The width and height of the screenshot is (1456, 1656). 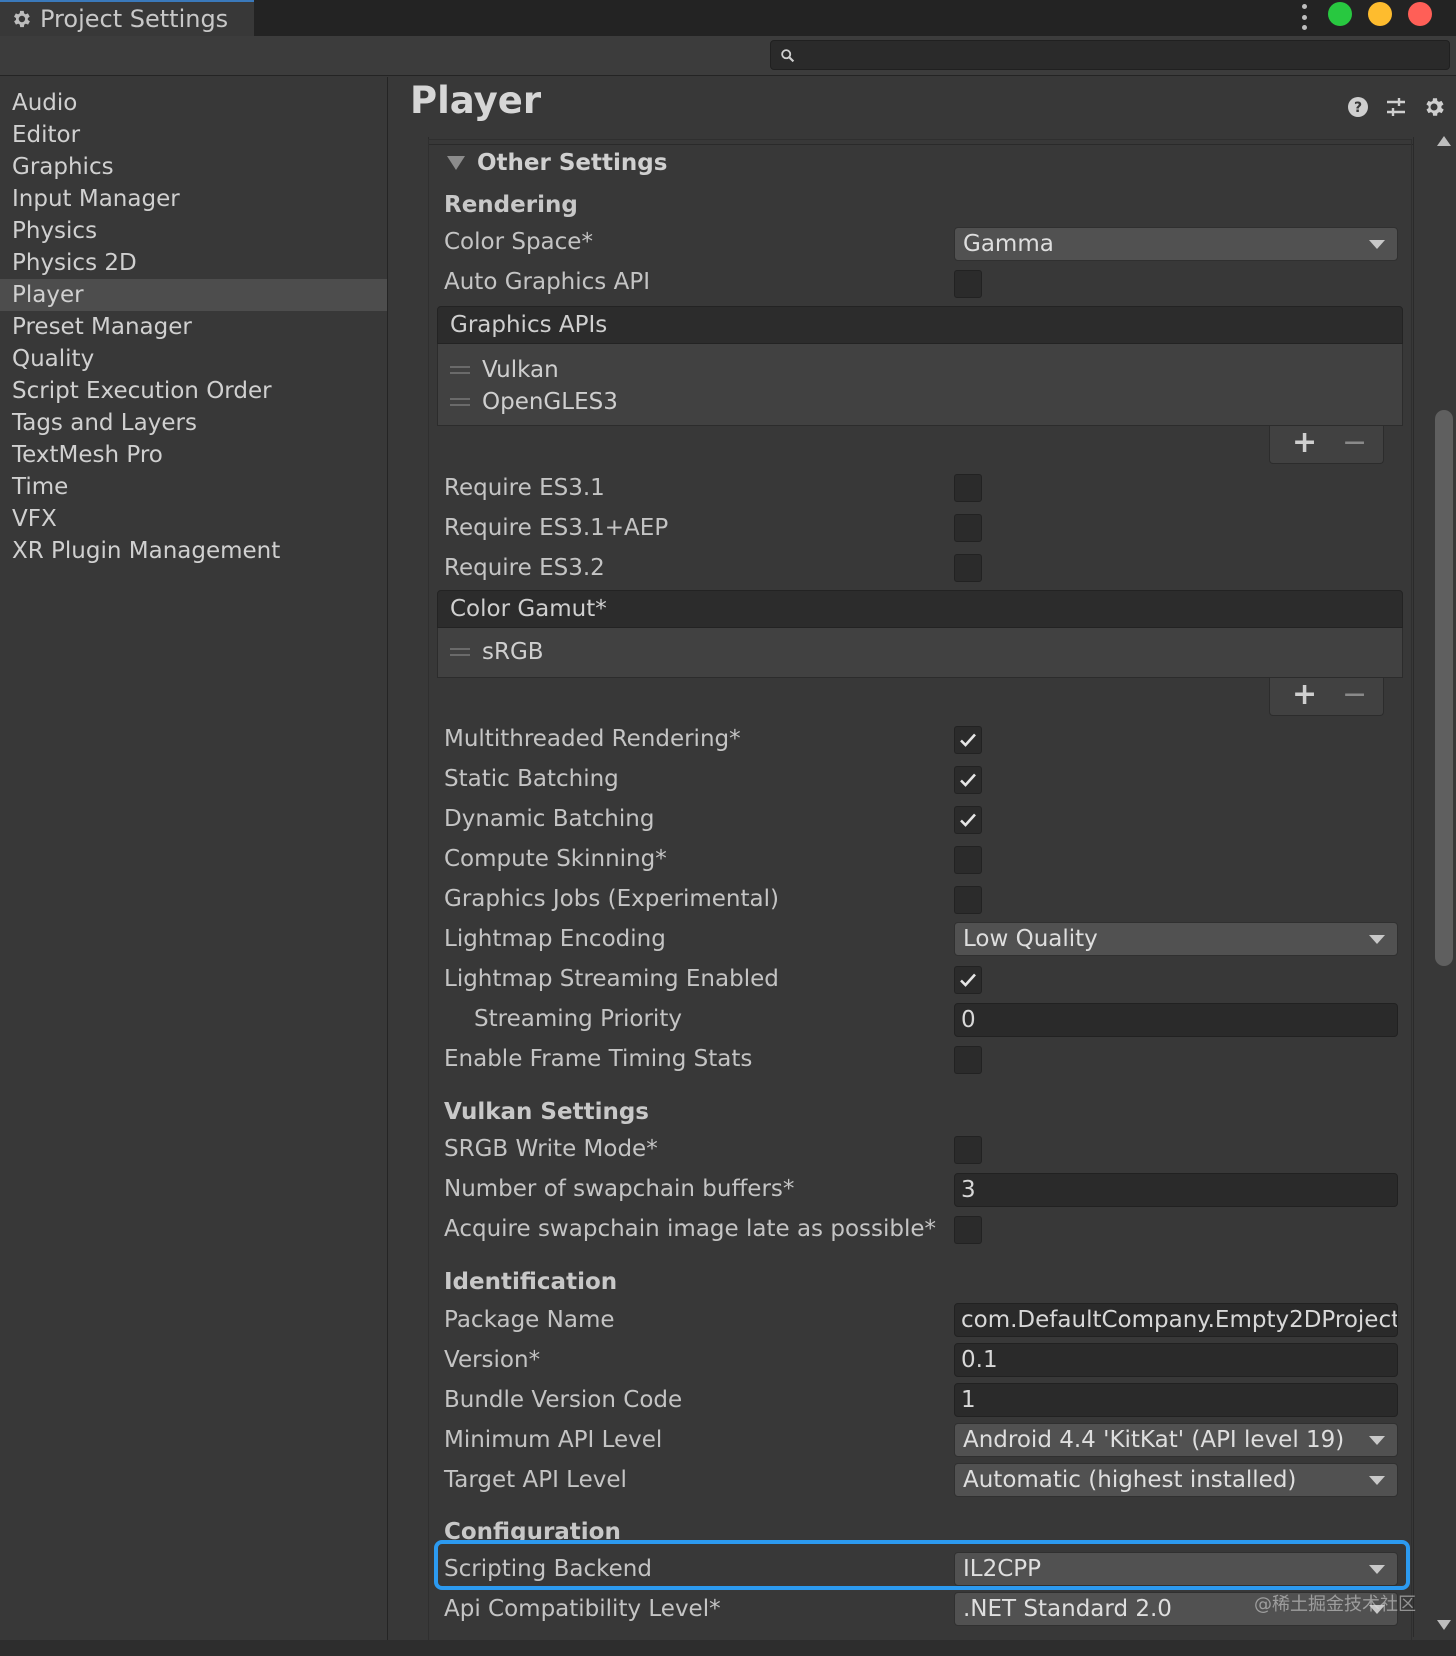 I want to click on vertical-scrollbar, so click(x=1444, y=885).